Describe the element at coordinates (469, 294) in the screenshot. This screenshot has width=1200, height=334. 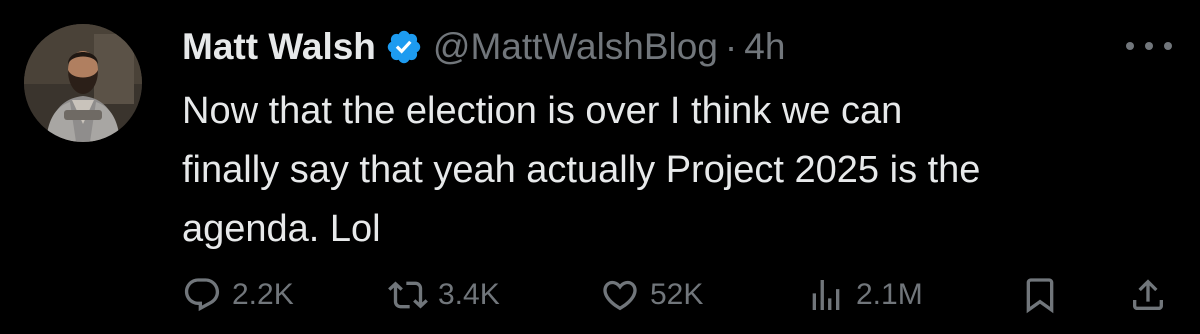
I see `repost-count: 3.4K` at that location.